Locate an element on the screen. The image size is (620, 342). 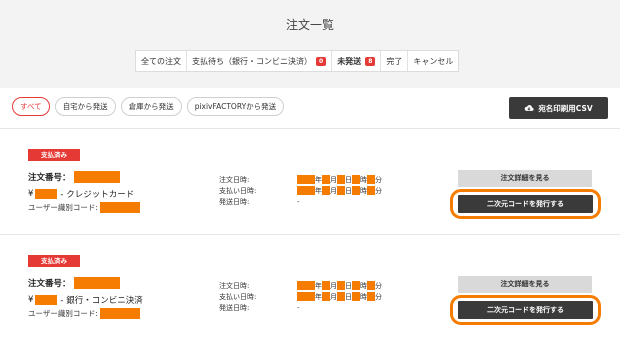
filter-ship-from-home: 自宅から発送 is located at coordinates (85, 106).